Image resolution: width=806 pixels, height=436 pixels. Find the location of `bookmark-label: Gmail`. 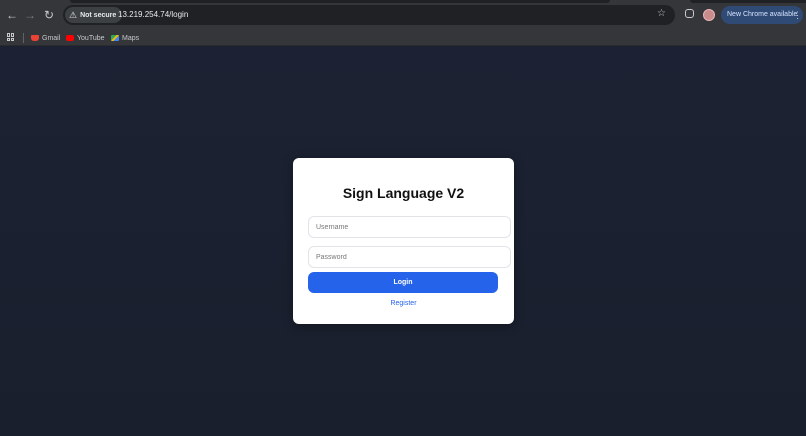

bookmark-label: Gmail is located at coordinates (51, 38).